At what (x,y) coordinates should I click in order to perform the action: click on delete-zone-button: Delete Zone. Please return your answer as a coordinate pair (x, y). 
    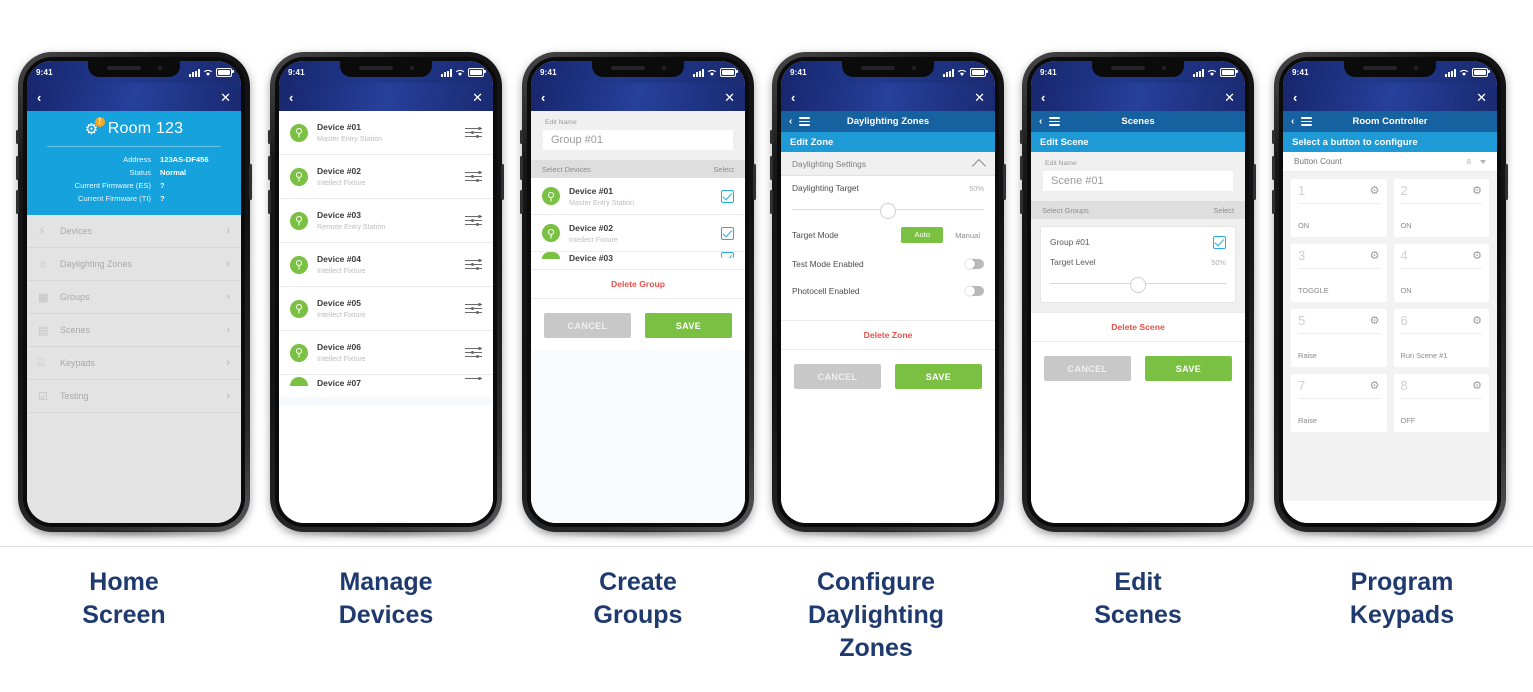
    Looking at the image, I should click on (888, 335).